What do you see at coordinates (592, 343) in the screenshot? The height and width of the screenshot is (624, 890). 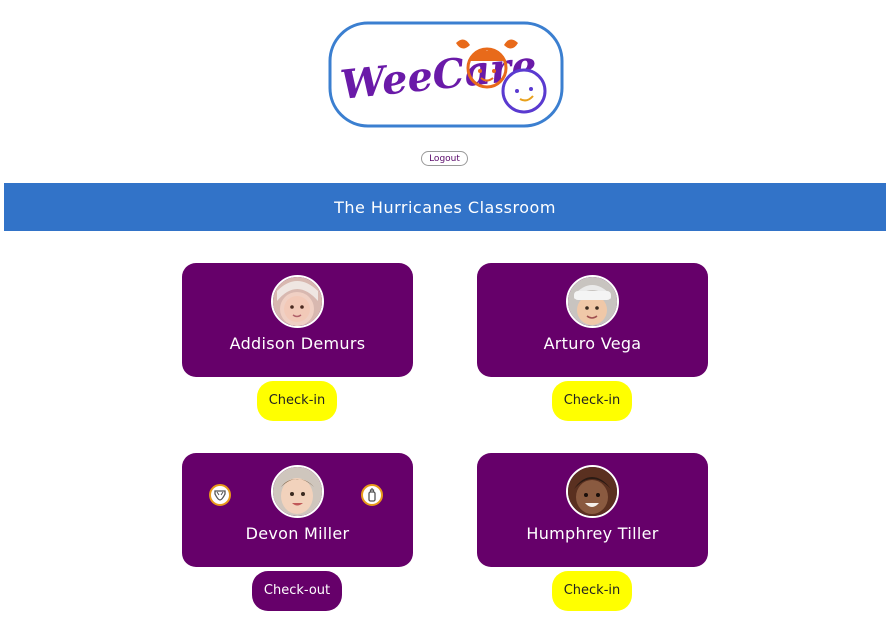 I see `child-name: Arturo Vega` at bounding box center [592, 343].